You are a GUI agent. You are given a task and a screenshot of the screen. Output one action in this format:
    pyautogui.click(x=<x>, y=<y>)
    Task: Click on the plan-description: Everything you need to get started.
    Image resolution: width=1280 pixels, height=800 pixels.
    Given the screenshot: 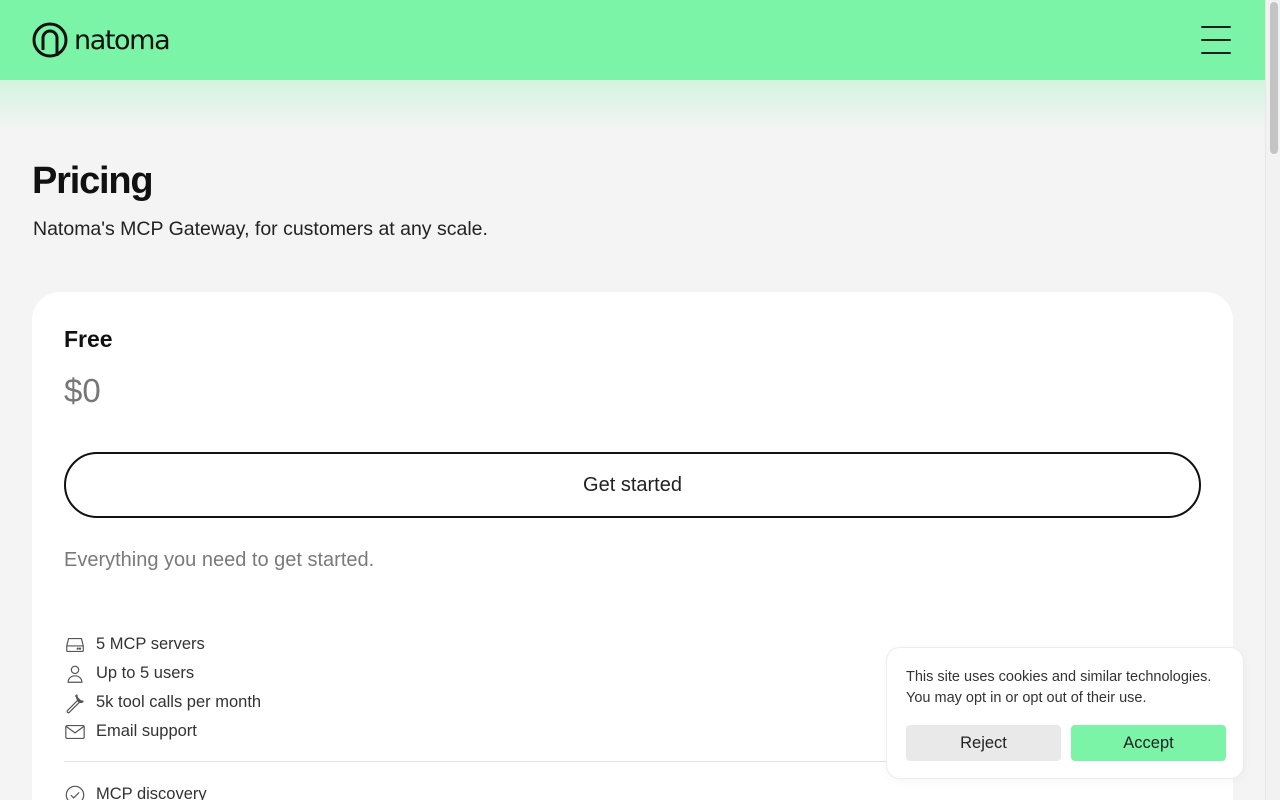 What is the action you would take?
    pyautogui.click(x=219, y=560)
    